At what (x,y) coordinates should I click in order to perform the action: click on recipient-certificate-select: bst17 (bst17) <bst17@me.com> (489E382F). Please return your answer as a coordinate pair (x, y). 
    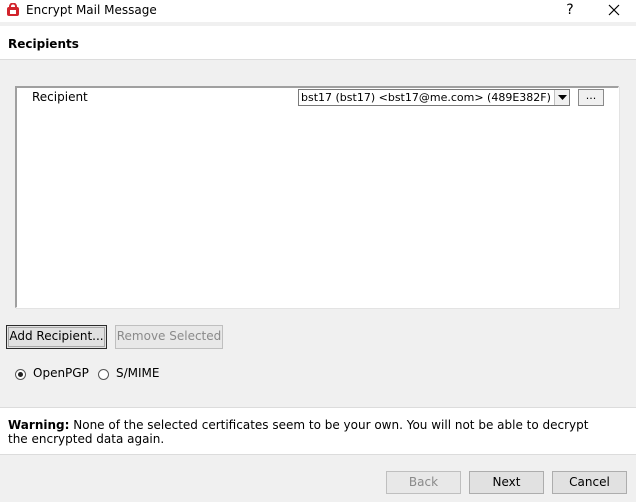
    Looking at the image, I should click on (434, 97).